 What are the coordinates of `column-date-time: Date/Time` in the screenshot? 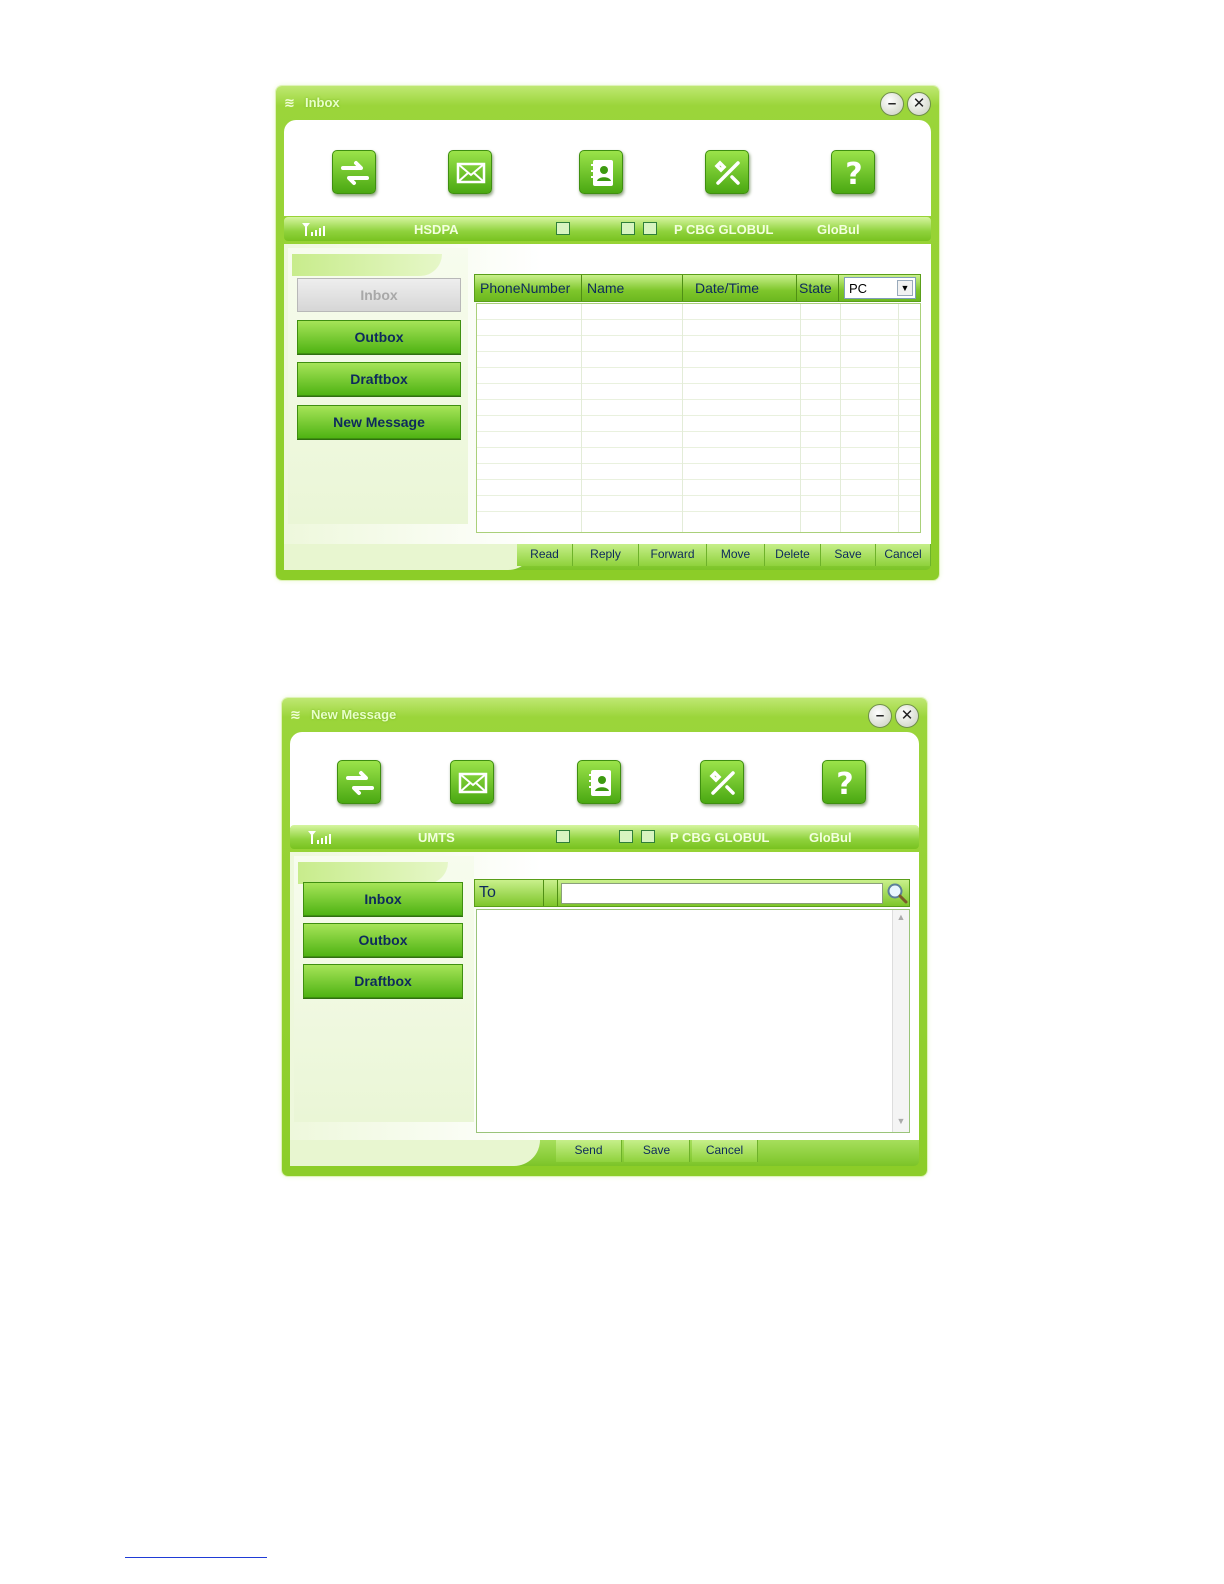 It's located at (727, 288).